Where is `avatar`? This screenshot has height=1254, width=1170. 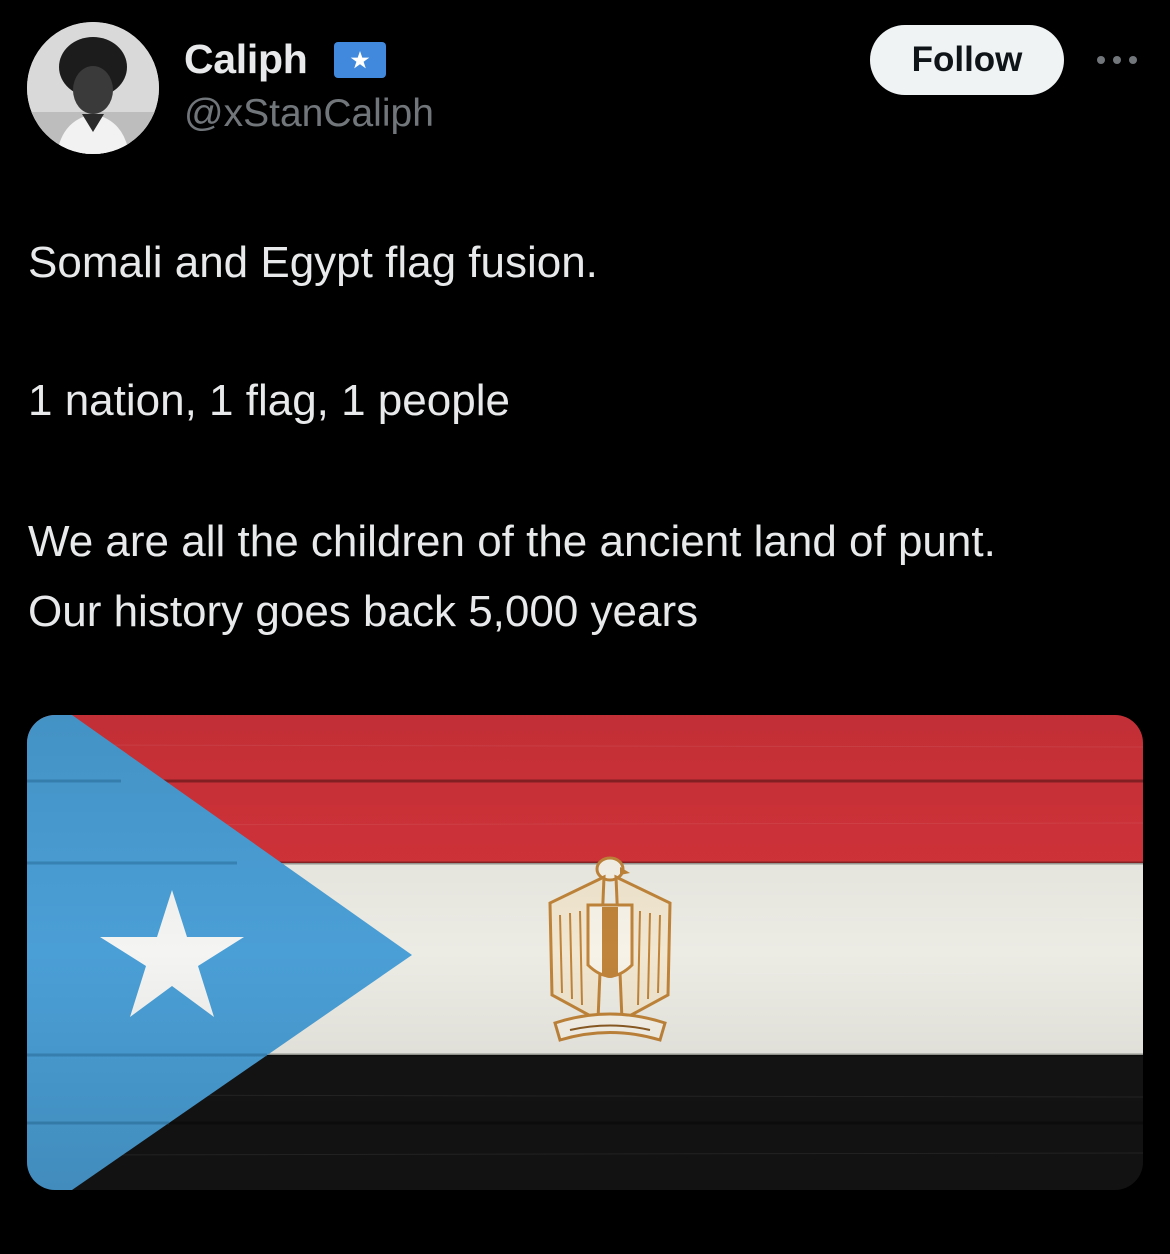
avatar is located at coordinates (93, 88).